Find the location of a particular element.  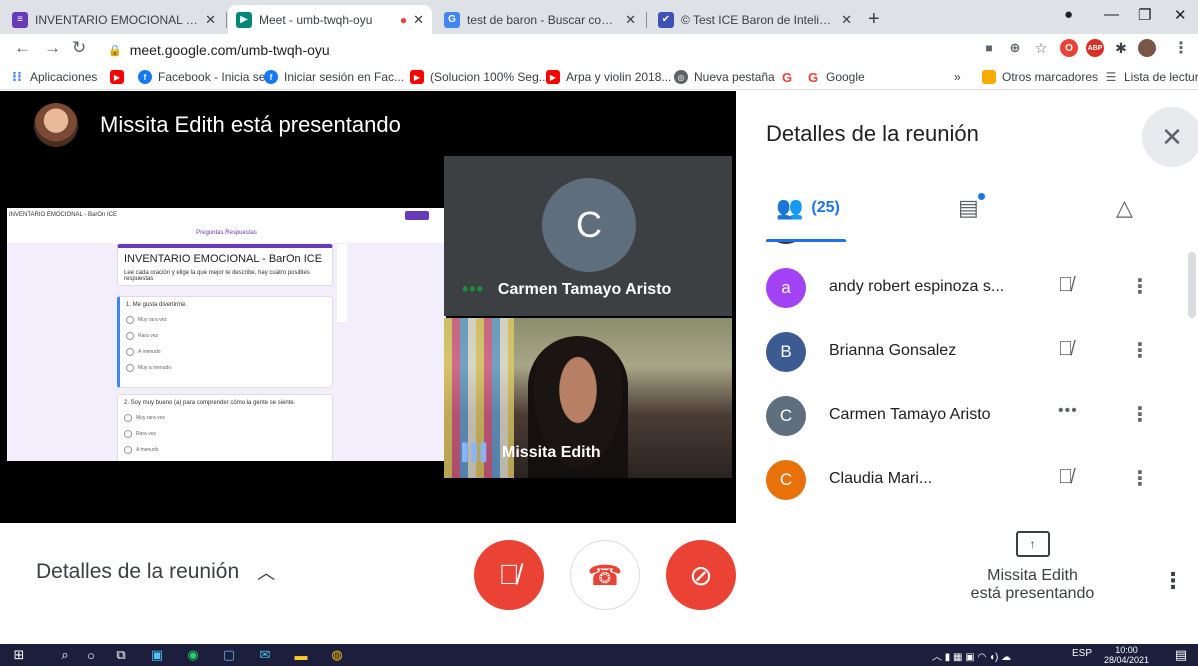

language-indicator: ESP is located at coordinates (1082, 653).